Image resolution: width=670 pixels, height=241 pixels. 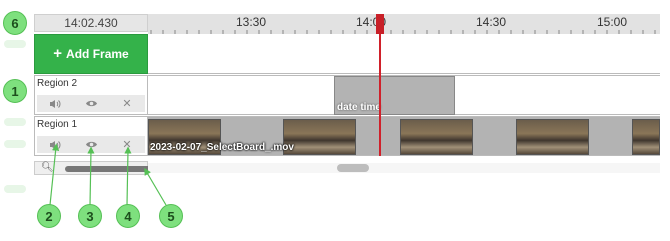 What do you see at coordinates (15, 23) in the screenshot?
I see `callout-badge: 6` at bounding box center [15, 23].